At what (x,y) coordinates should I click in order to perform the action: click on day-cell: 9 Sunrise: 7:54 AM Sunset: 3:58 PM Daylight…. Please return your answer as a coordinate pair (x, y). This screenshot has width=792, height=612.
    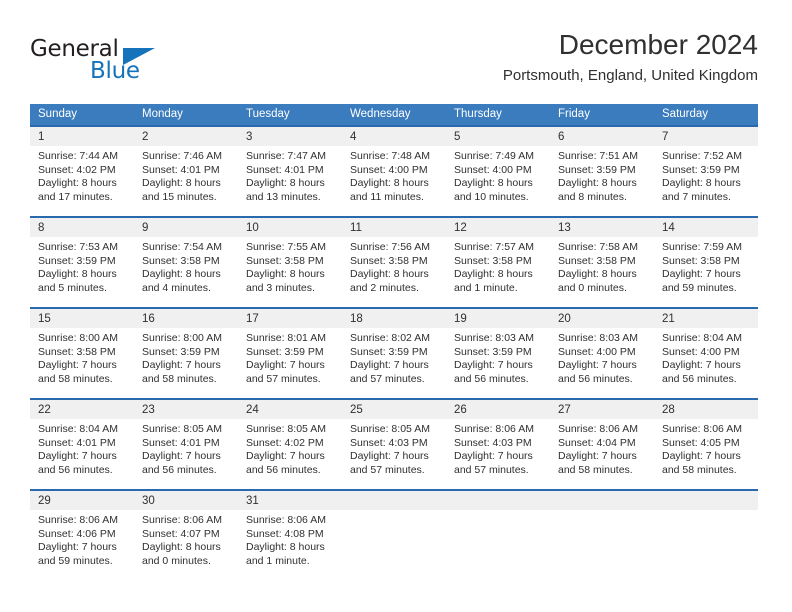
    Looking at the image, I should click on (186, 262).